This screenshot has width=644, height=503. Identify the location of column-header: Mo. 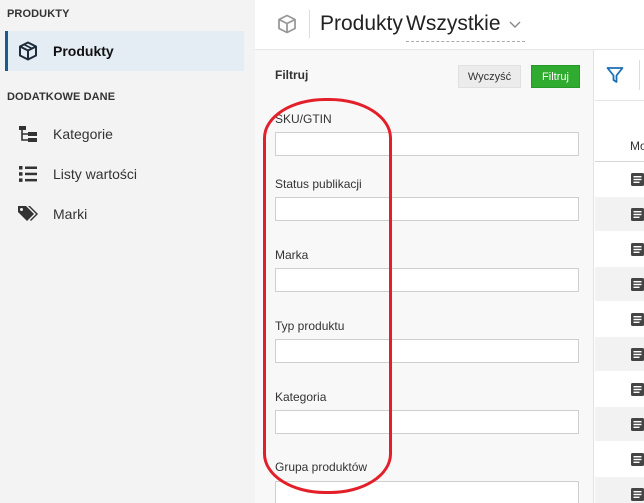
(637, 146).